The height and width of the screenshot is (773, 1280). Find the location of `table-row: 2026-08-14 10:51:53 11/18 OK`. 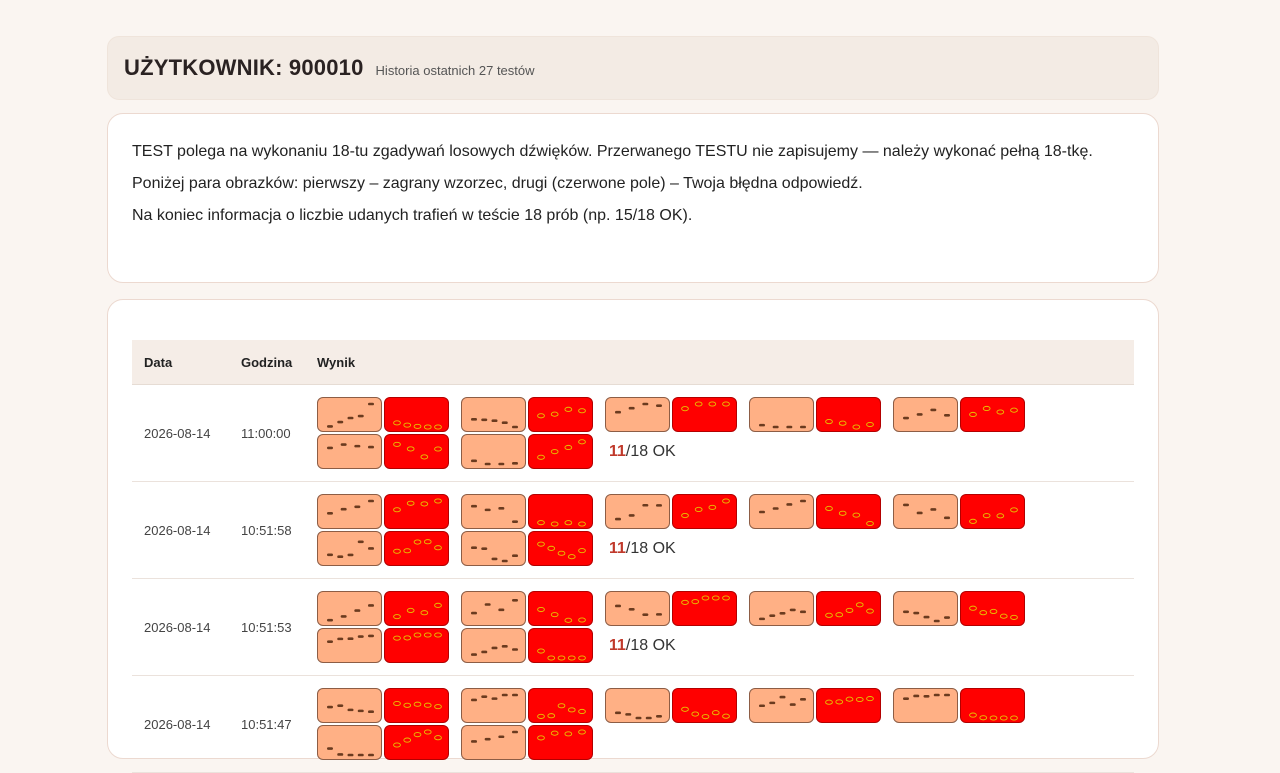

table-row: 2026-08-14 10:51:53 11/18 OK is located at coordinates (633, 627).